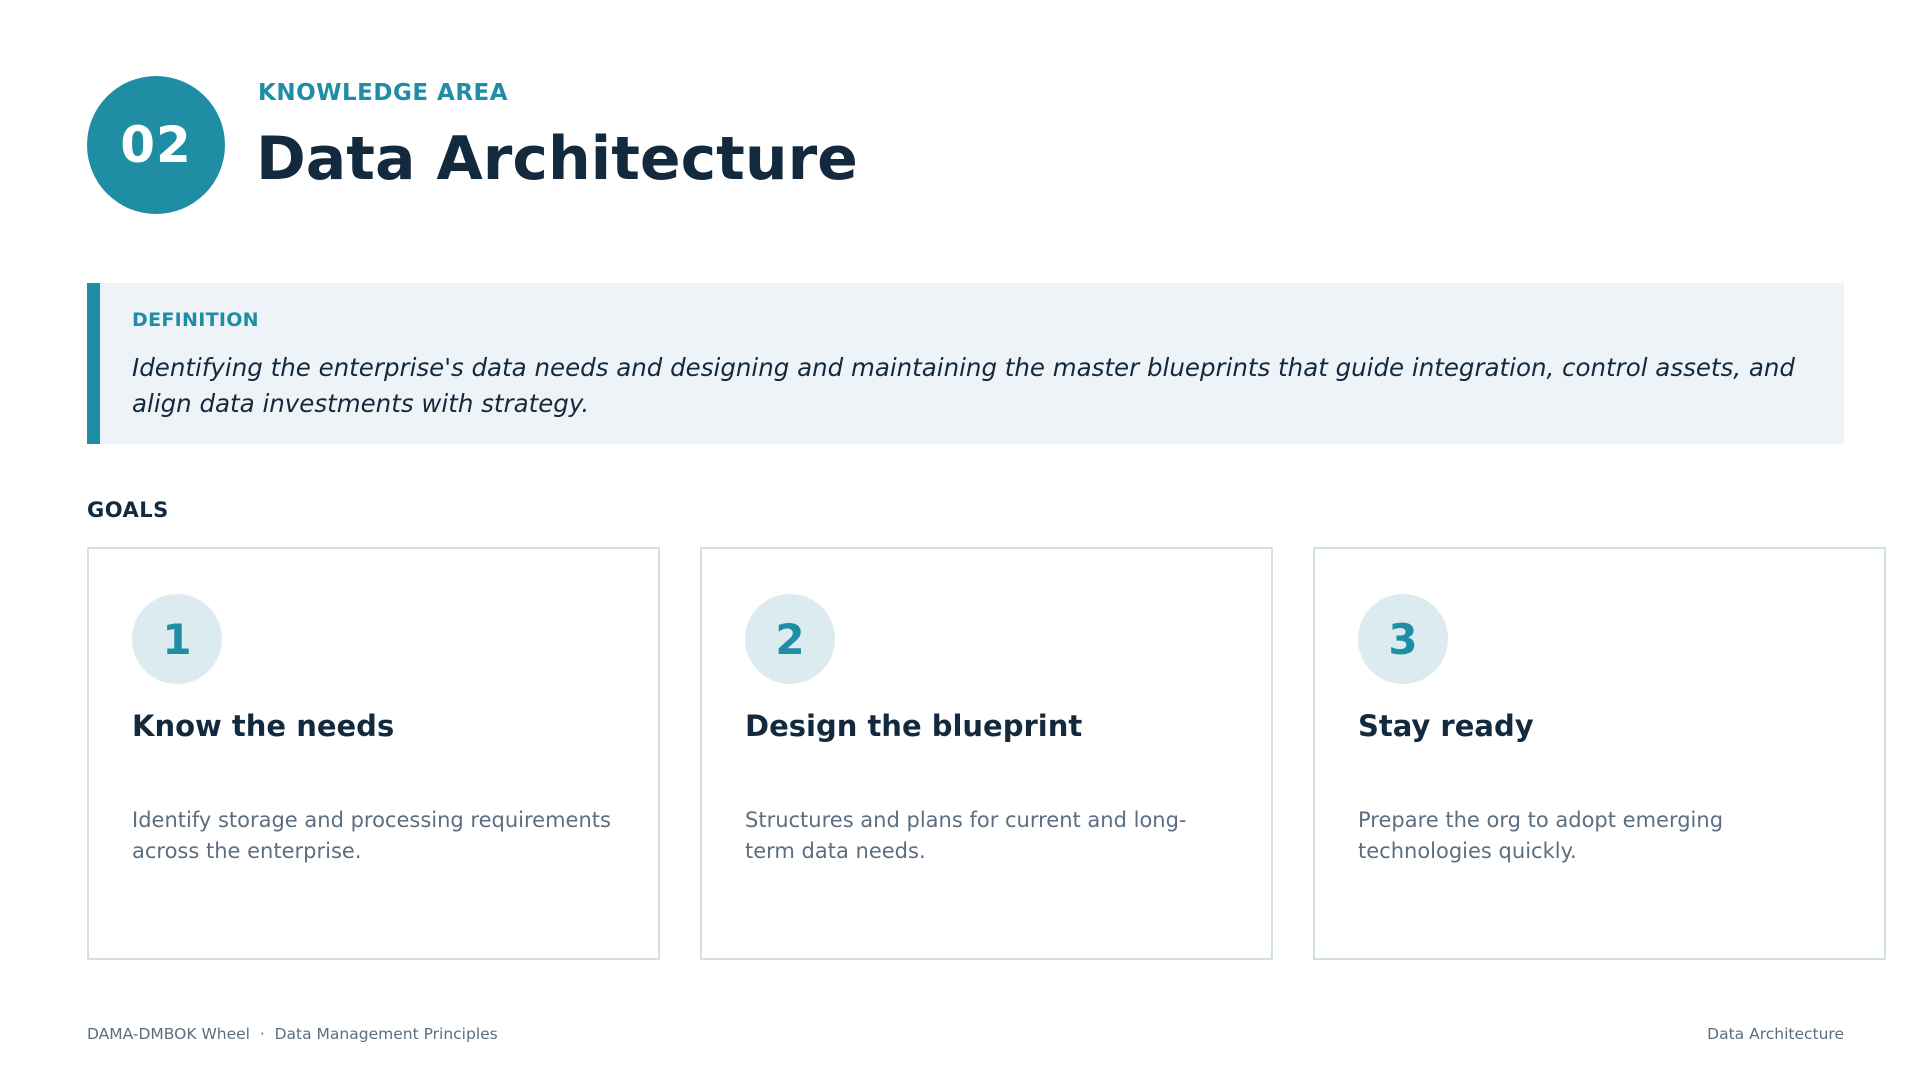  Describe the element at coordinates (557, 159) in the screenshot. I see `page-title: Data Architecture` at that location.